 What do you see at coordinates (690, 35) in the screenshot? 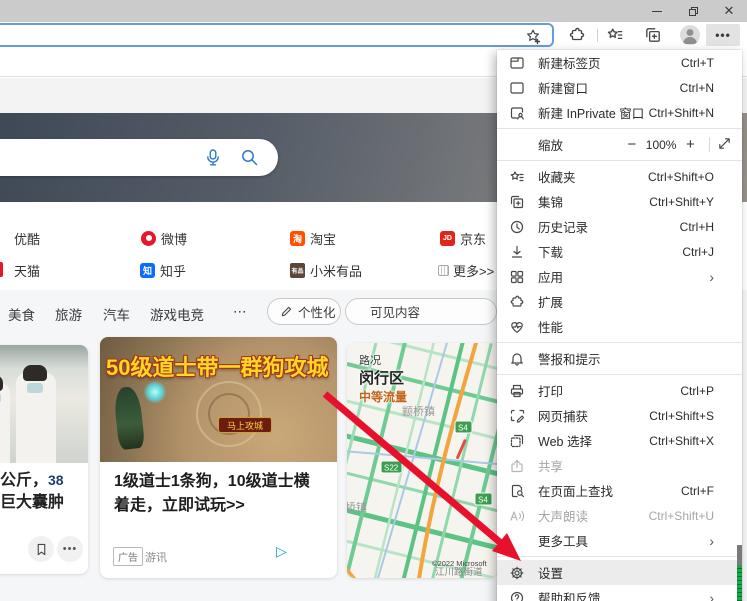
I see `profile-avatar` at bounding box center [690, 35].